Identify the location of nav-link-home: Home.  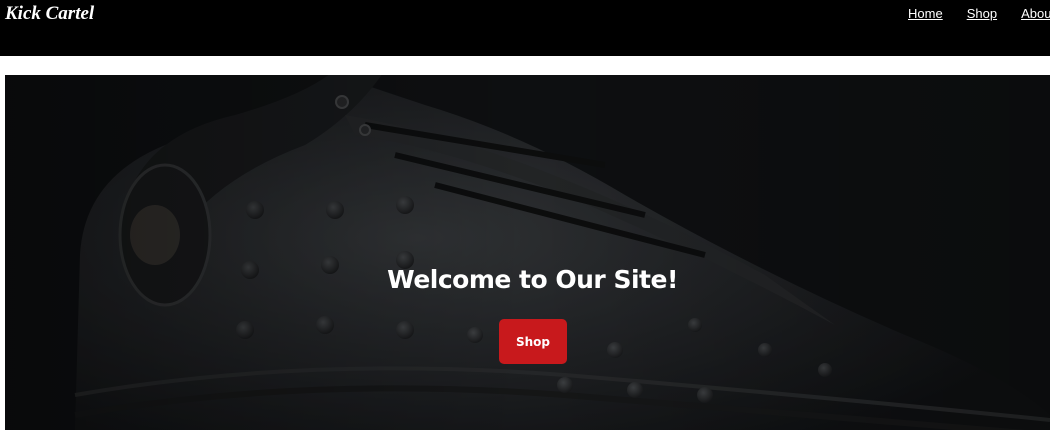
(925, 14).